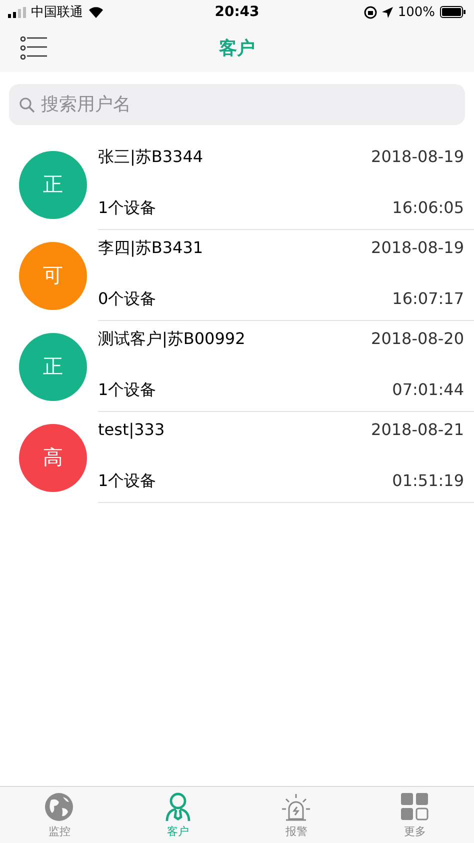  Describe the element at coordinates (96, 12) in the screenshot. I see `wifi-icon` at that location.